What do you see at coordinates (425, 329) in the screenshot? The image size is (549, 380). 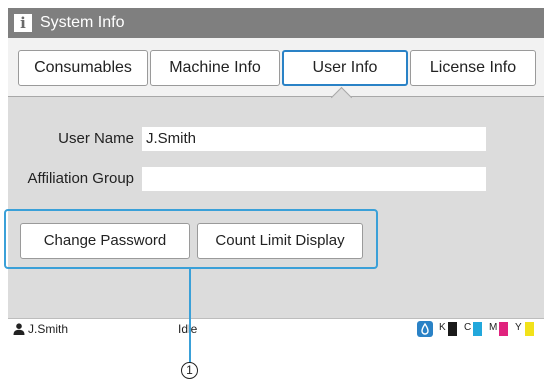 I see `ink-icon` at bounding box center [425, 329].